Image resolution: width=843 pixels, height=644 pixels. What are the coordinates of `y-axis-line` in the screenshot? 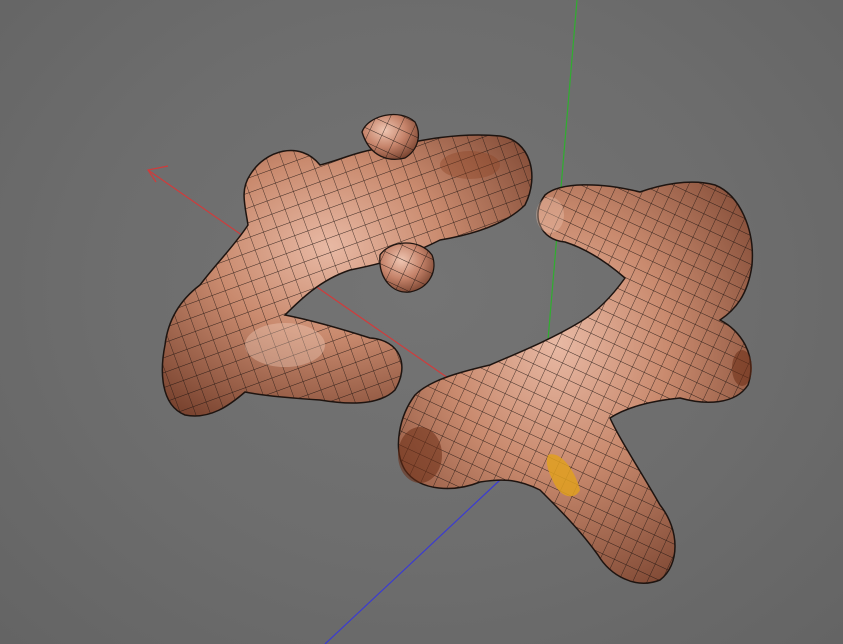 It's located at (562, 170).